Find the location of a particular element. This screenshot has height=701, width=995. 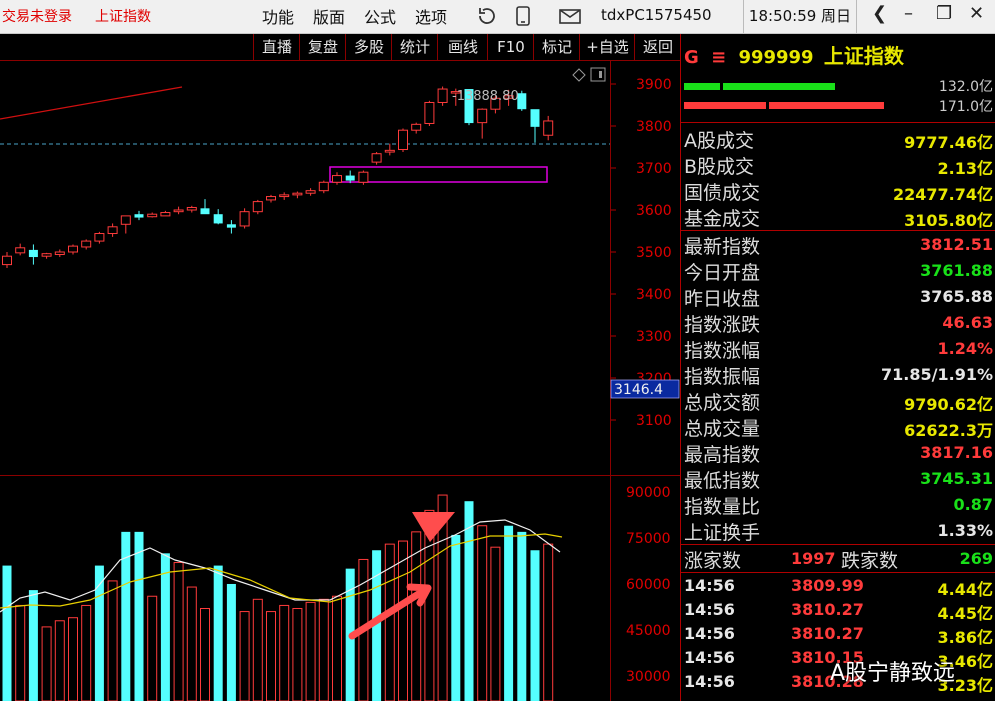

tool-multi-stock: 多股 is located at coordinates (368, 47).